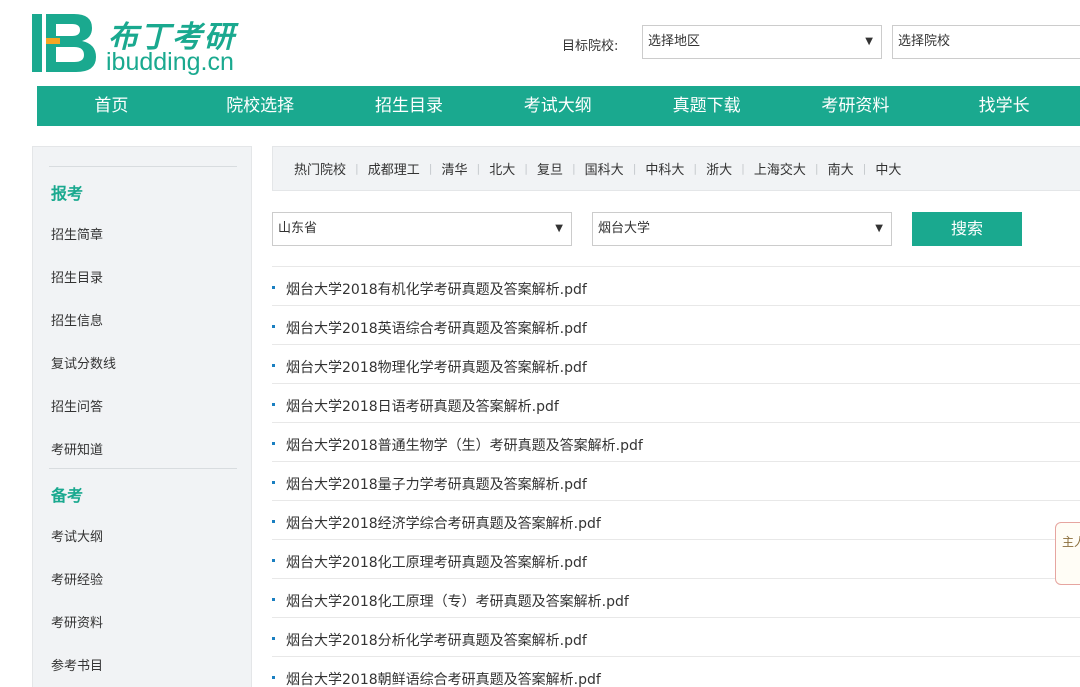 This screenshot has width=1080, height=687. I want to click on province-select-value: 山东省, so click(298, 228).